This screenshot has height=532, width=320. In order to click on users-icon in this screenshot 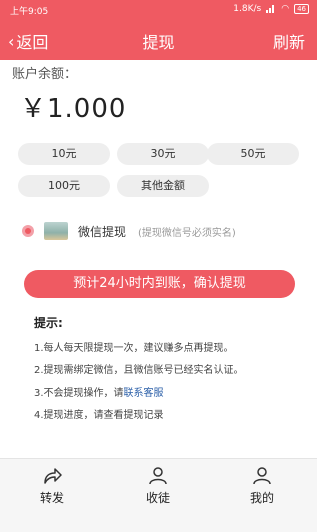, I will do `click(158, 476)`.